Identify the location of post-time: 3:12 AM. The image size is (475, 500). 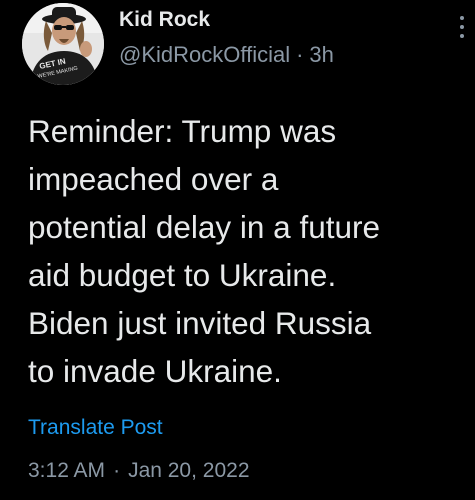
(67, 470).